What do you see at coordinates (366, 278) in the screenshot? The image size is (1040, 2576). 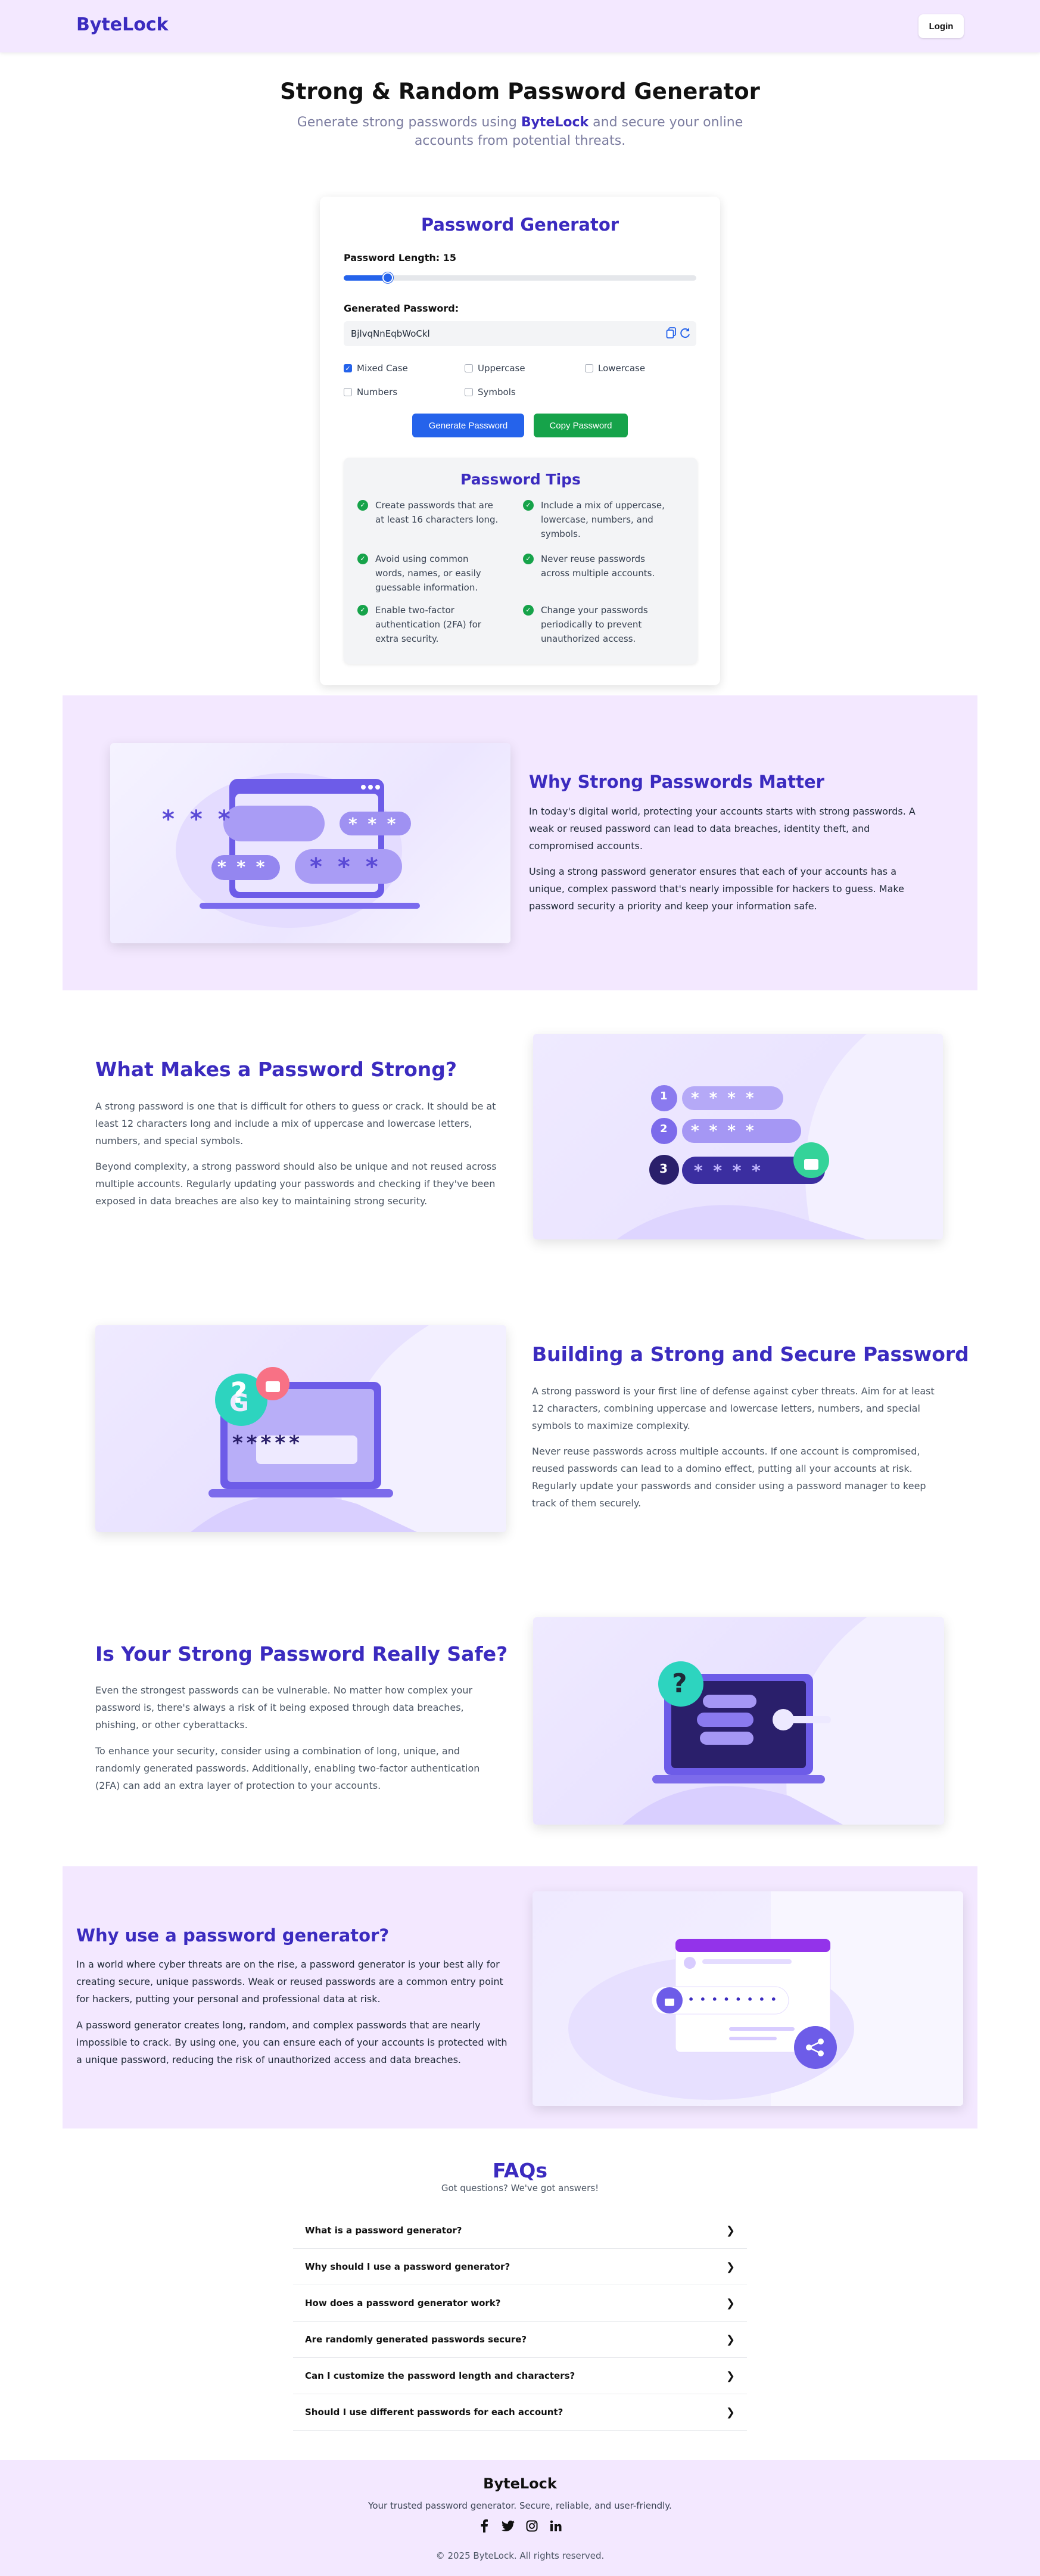 I see `length-slider-fill` at bounding box center [366, 278].